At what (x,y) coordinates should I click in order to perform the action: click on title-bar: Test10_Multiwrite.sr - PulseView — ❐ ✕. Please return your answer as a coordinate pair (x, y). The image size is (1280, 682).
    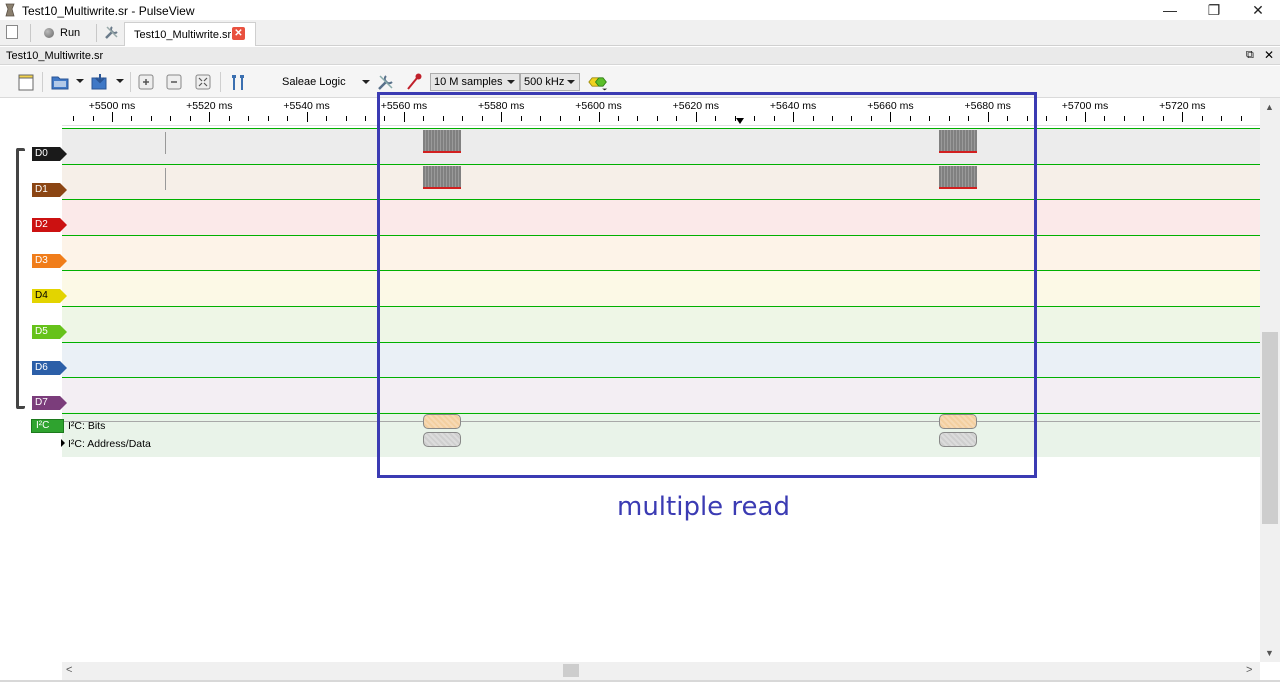
    Looking at the image, I should click on (640, 10).